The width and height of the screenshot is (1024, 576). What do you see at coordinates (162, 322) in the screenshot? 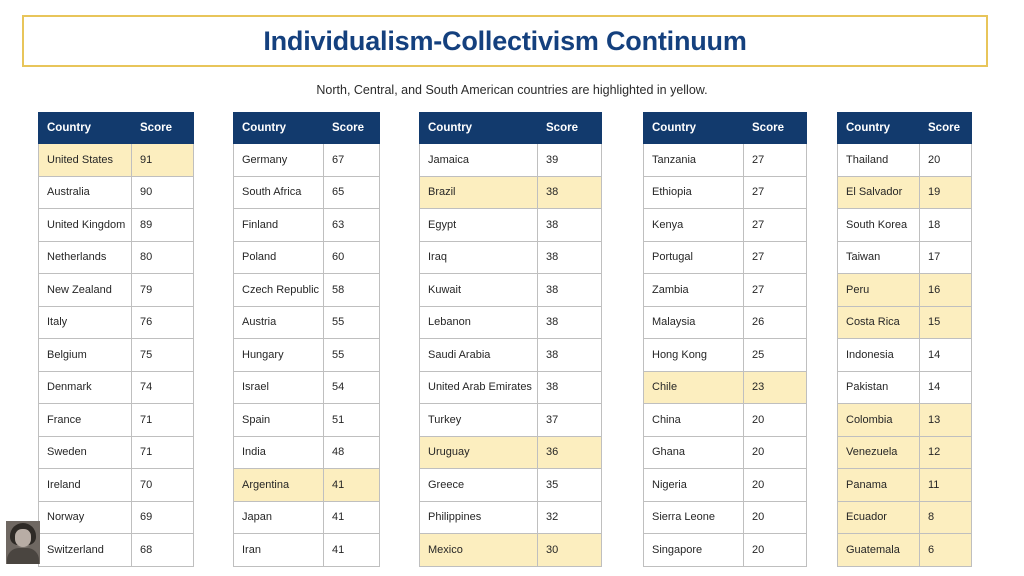
I see `cell-score: 76` at bounding box center [162, 322].